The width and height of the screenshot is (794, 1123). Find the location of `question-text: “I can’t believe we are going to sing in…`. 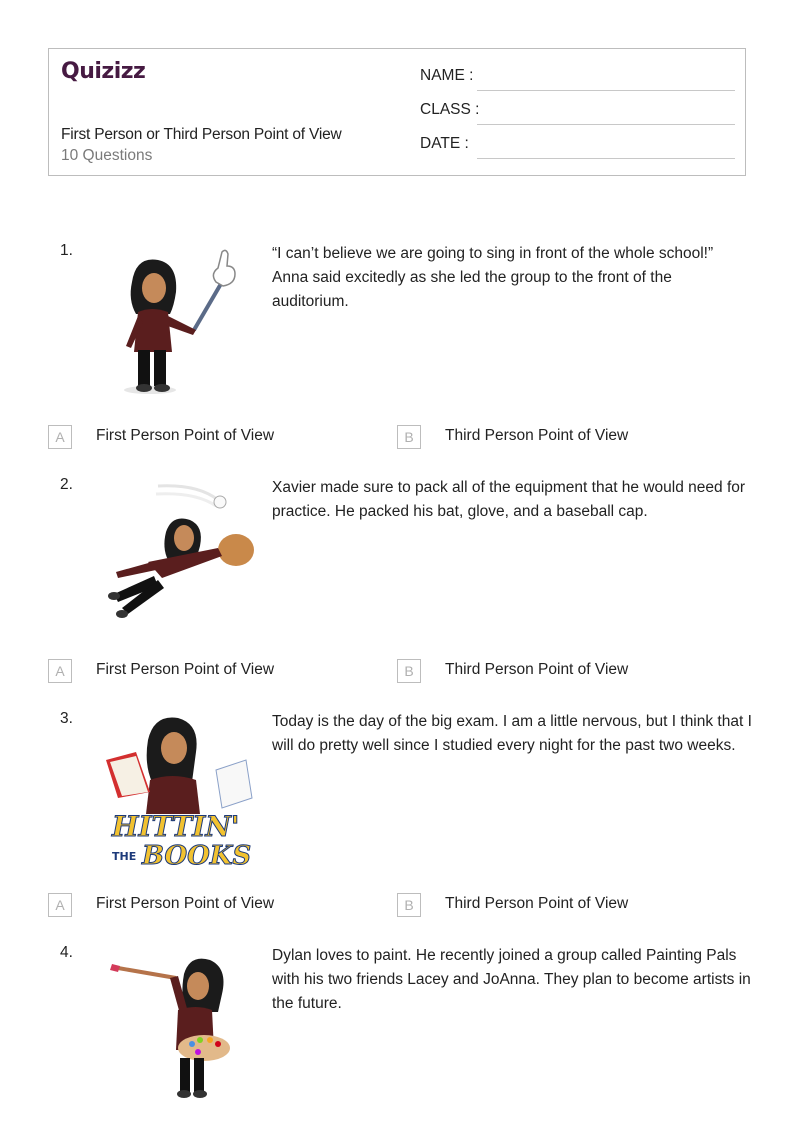

question-text: “I can’t believe we are going to sing in… is located at coordinates (493, 277).